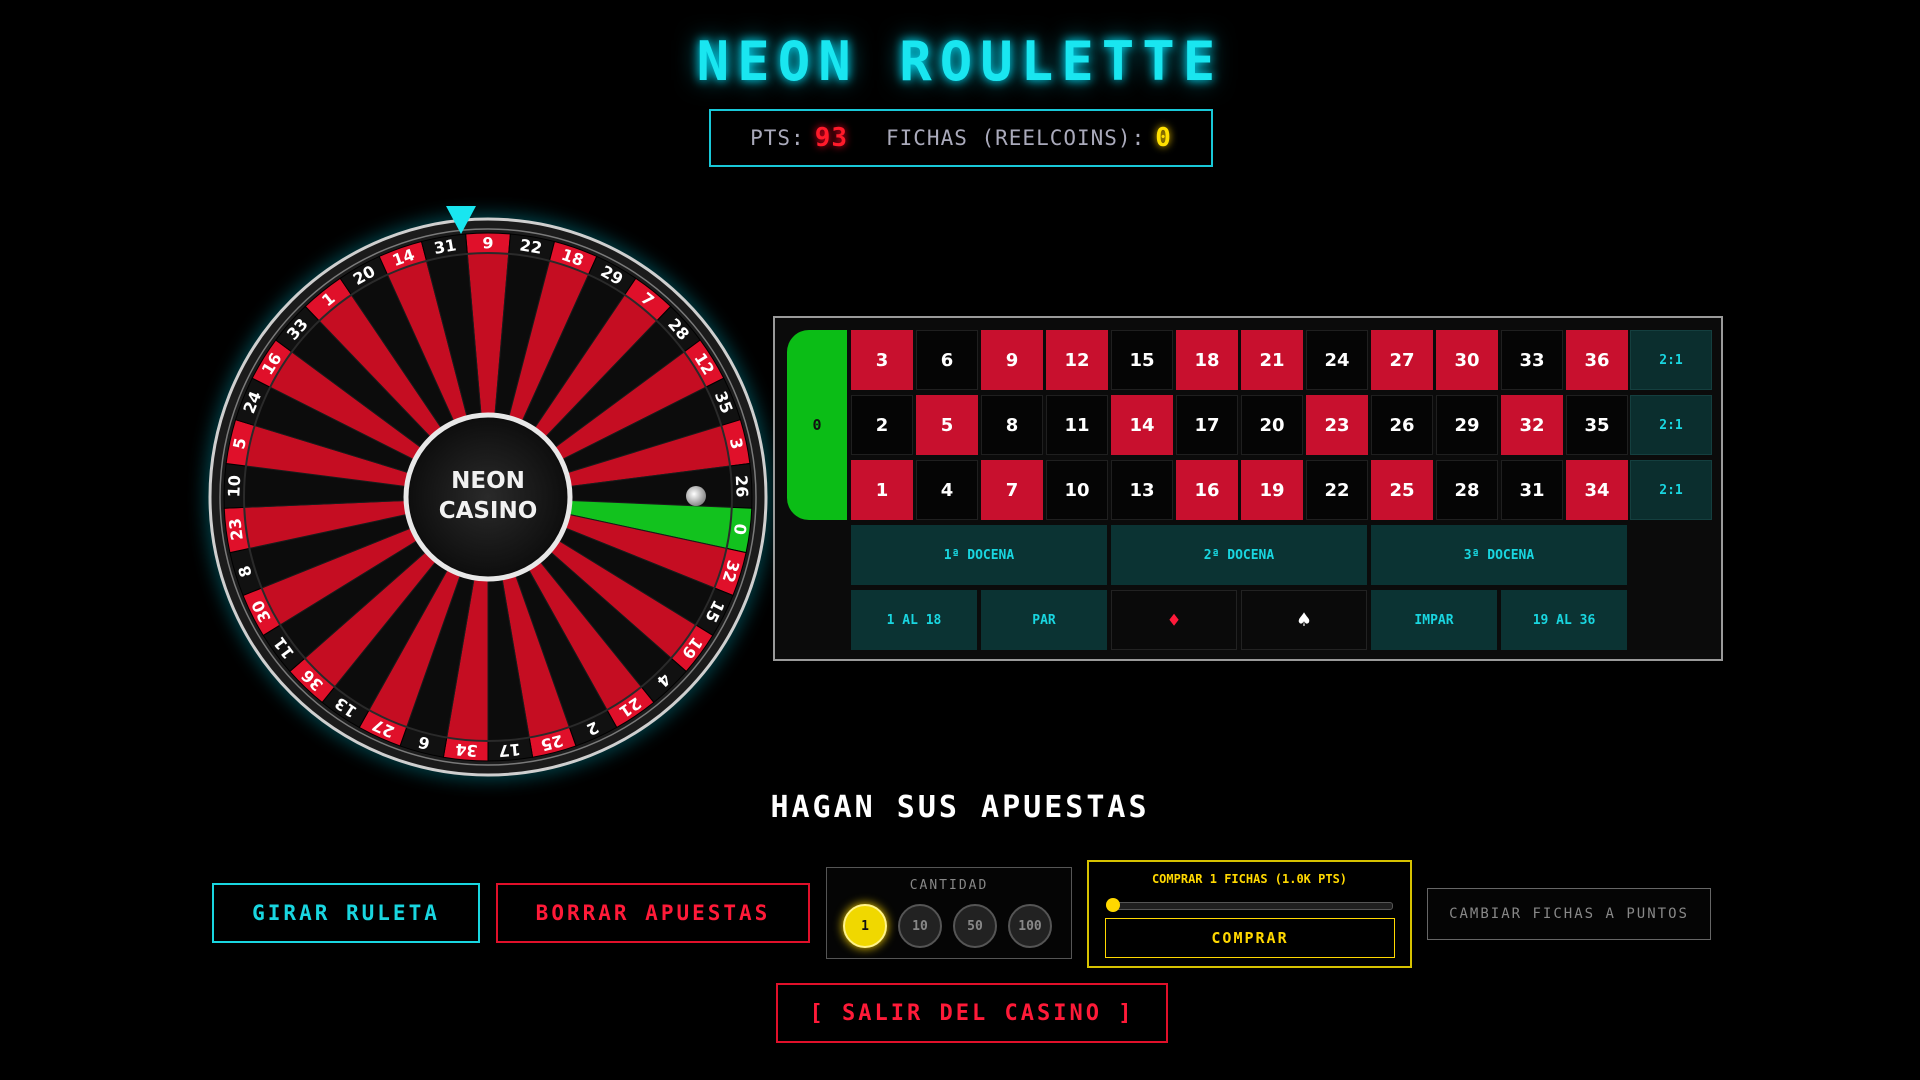 Image resolution: width=1920 pixels, height=1080 pixels. Describe the element at coordinates (882, 425) in the screenshot. I see `bet-number-cell: 2` at that location.